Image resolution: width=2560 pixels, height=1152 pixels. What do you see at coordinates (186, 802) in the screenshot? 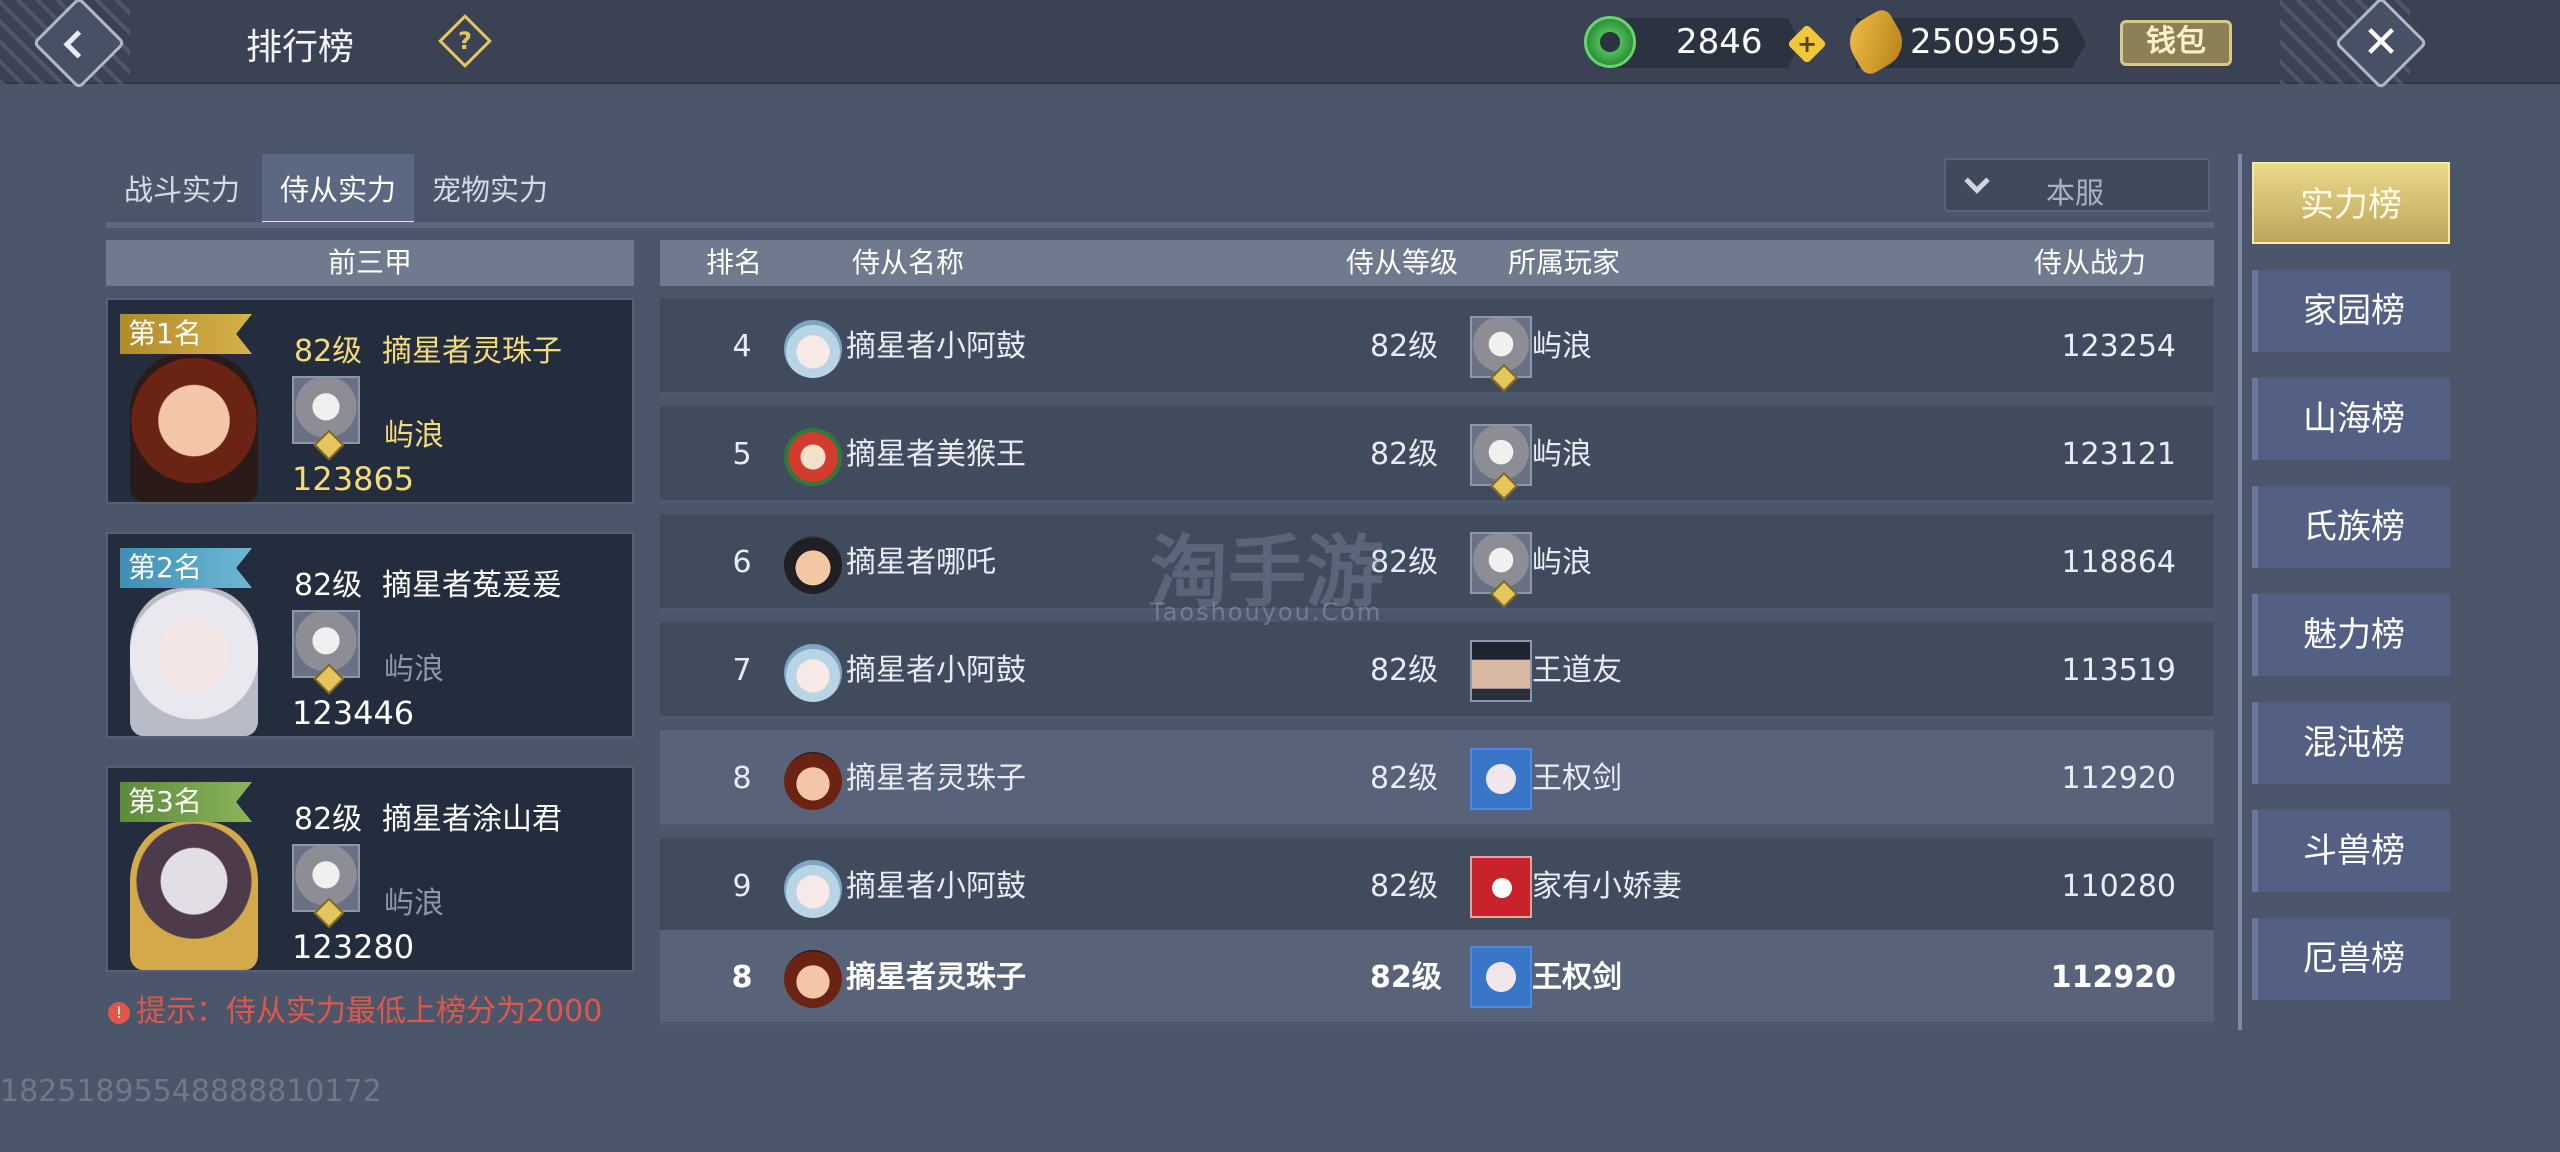
I see `rank-flag: 第3名` at bounding box center [186, 802].